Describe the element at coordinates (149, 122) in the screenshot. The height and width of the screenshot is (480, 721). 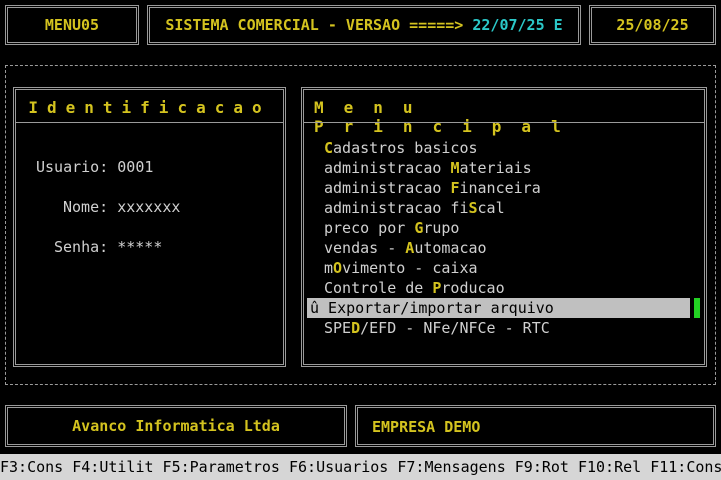
I see `identification-divider` at that location.